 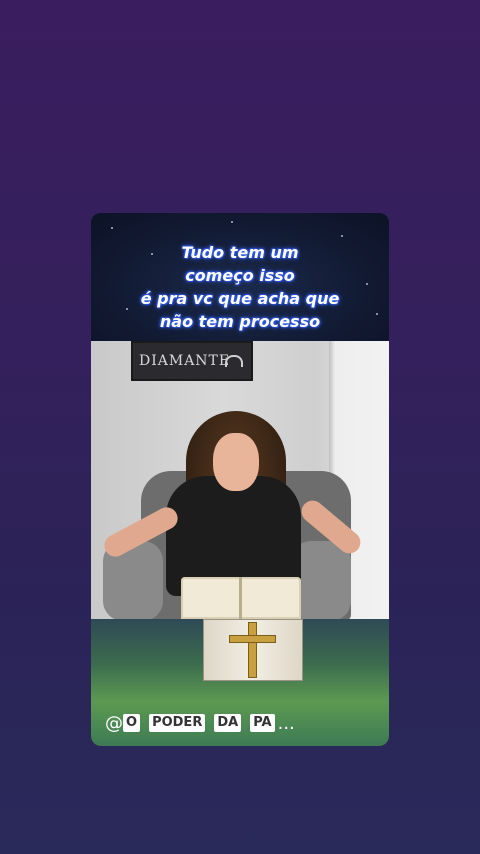 What do you see at coordinates (177, 723) in the screenshot?
I see `mention-word: PODER` at bounding box center [177, 723].